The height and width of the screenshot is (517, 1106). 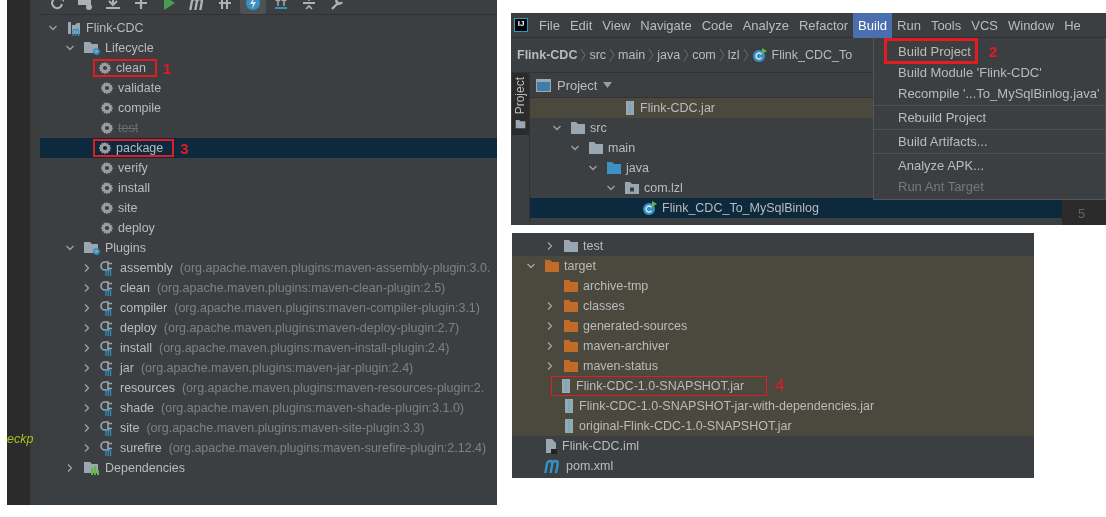 What do you see at coordinates (616, 25) in the screenshot?
I see `menu-item: View` at bounding box center [616, 25].